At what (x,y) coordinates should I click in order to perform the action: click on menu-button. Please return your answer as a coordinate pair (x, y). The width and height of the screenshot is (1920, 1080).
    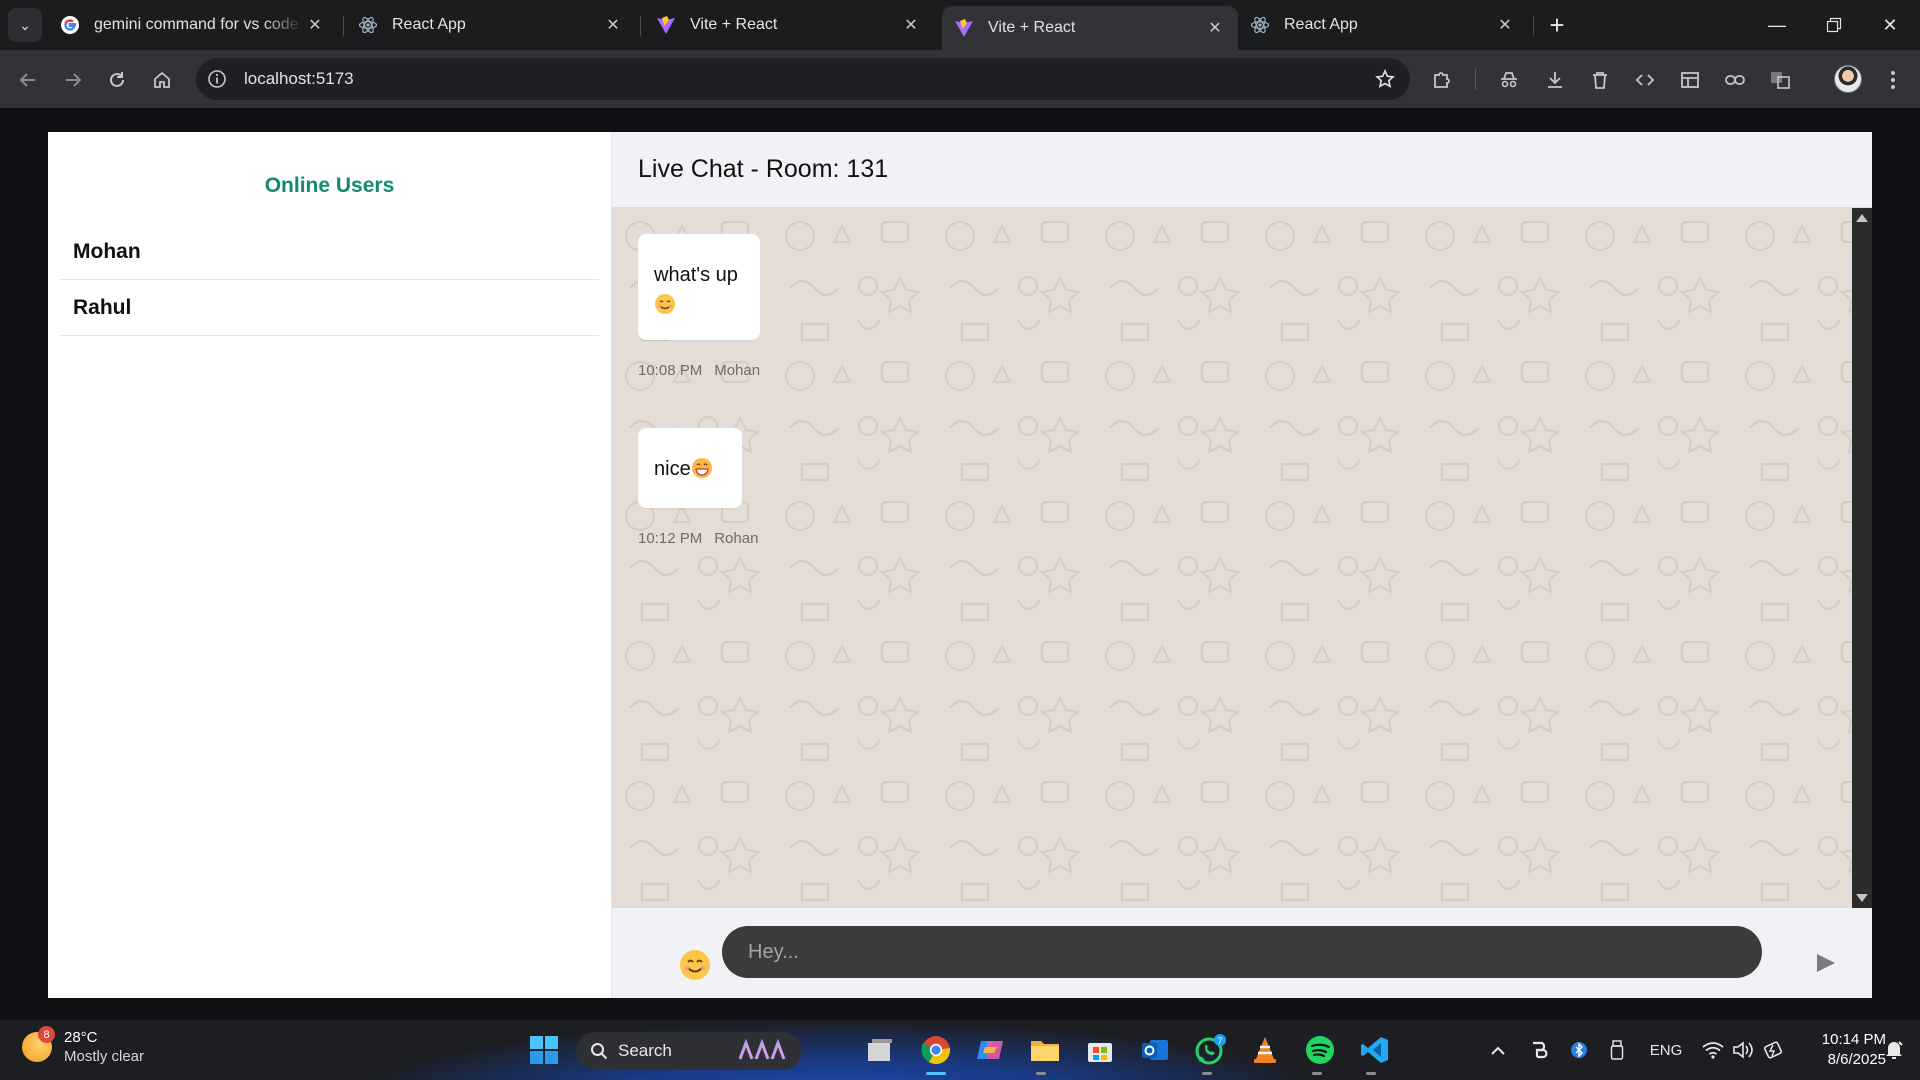
    Looking at the image, I should click on (1893, 80).